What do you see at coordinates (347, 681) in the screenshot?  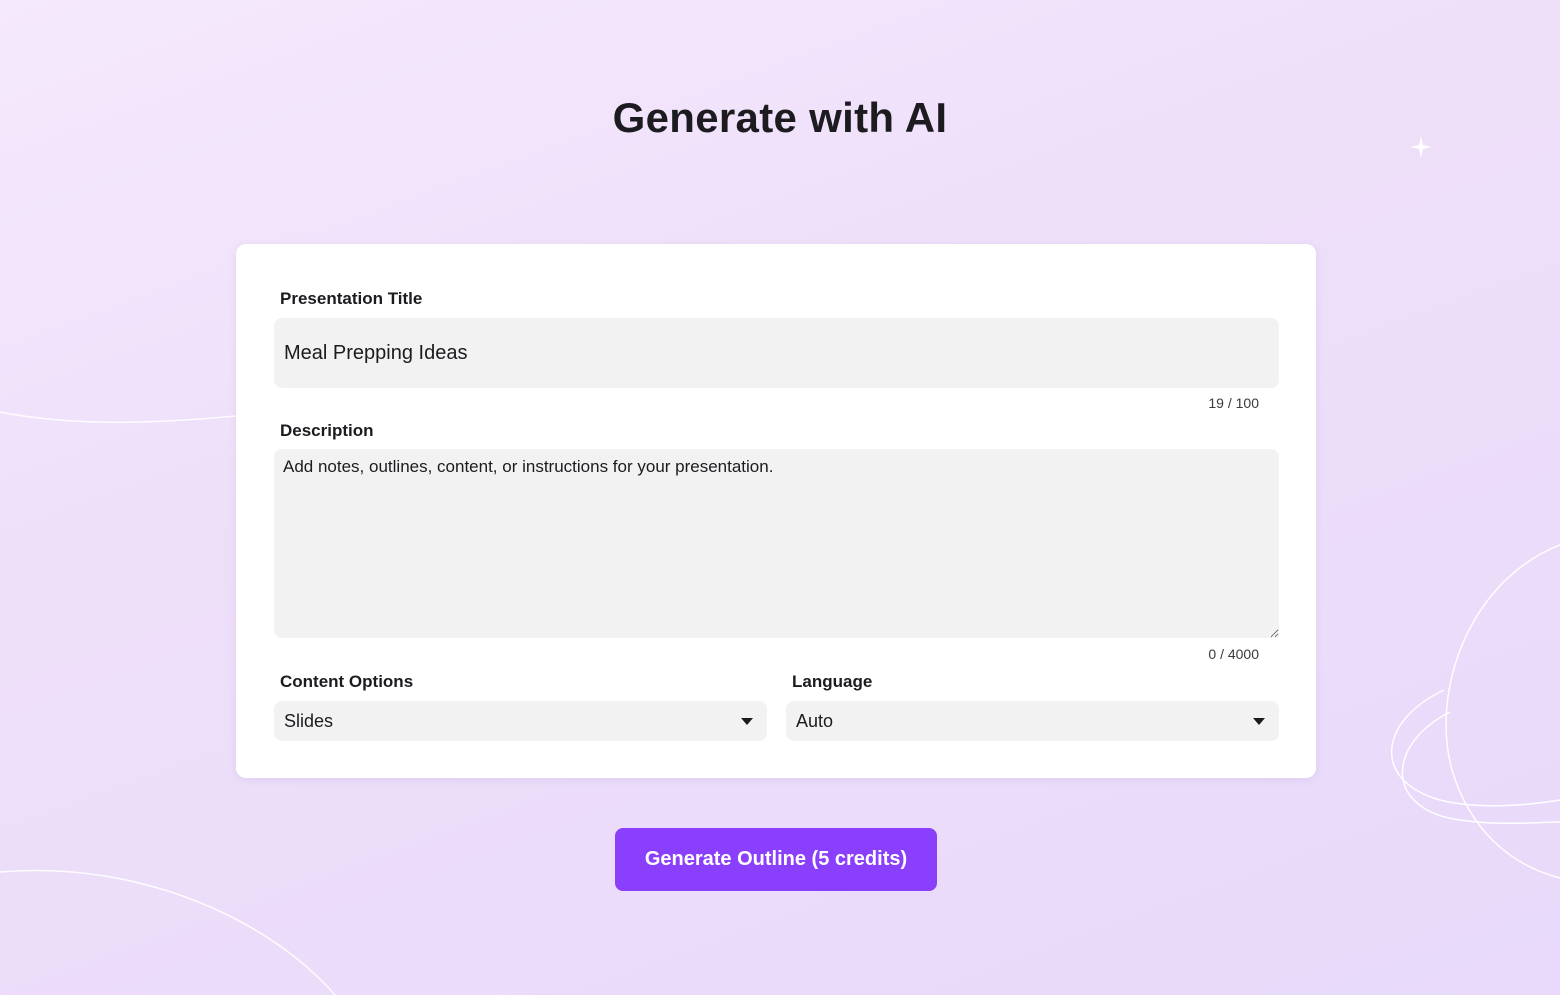 I see `content-options-label: Content Options` at bounding box center [347, 681].